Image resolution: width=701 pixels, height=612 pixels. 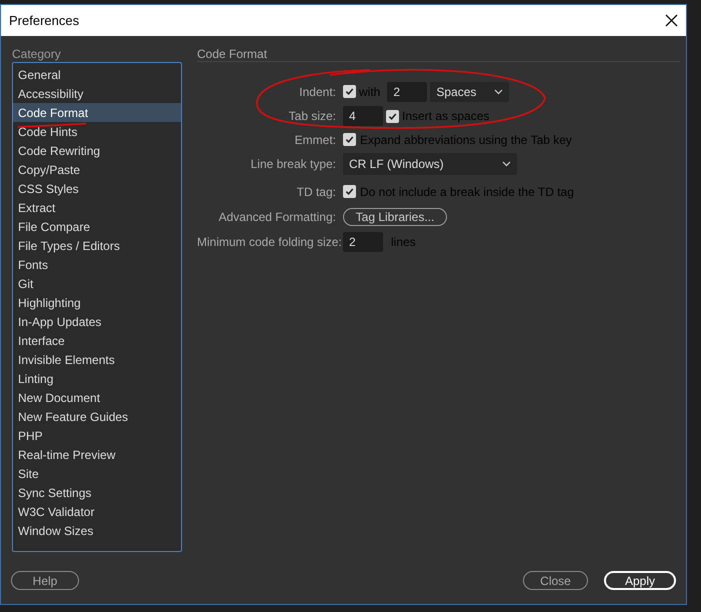 What do you see at coordinates (97, 397) in the screenshot?
I see `category-item: New Document` at bounding box center [97, 397].